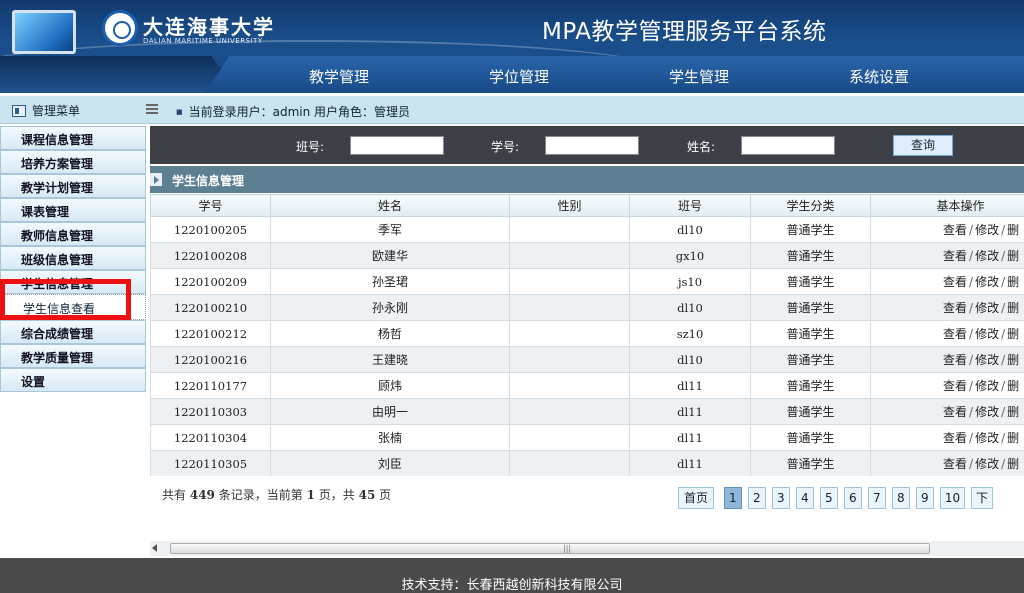 This screenshot has height=593, width=1024. Describe the element at coordinates (210, 229) in the screenshot. I see `cell-student-id: 1220100205` at that location.